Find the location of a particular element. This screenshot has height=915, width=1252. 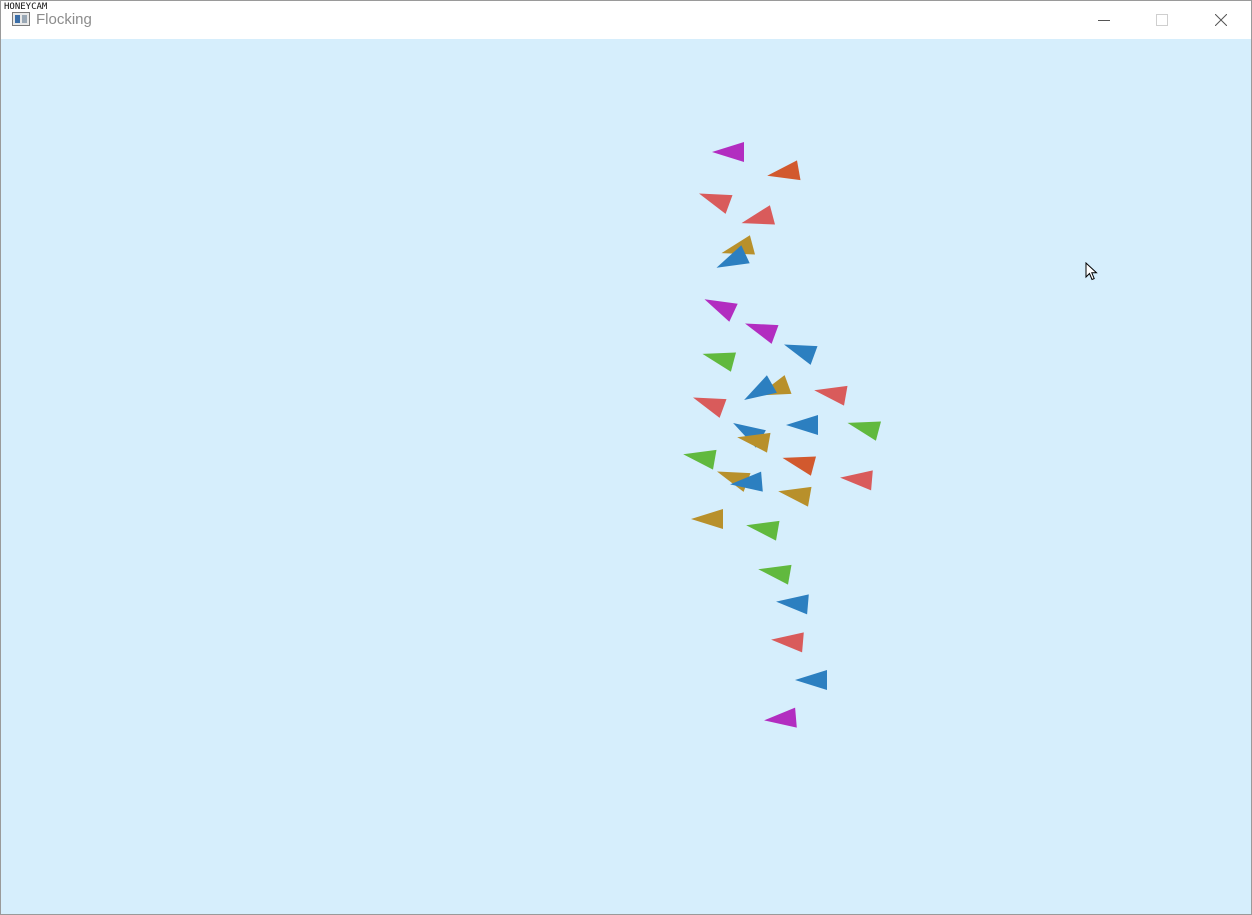

close-icon is located at coordinates (1221, 20).